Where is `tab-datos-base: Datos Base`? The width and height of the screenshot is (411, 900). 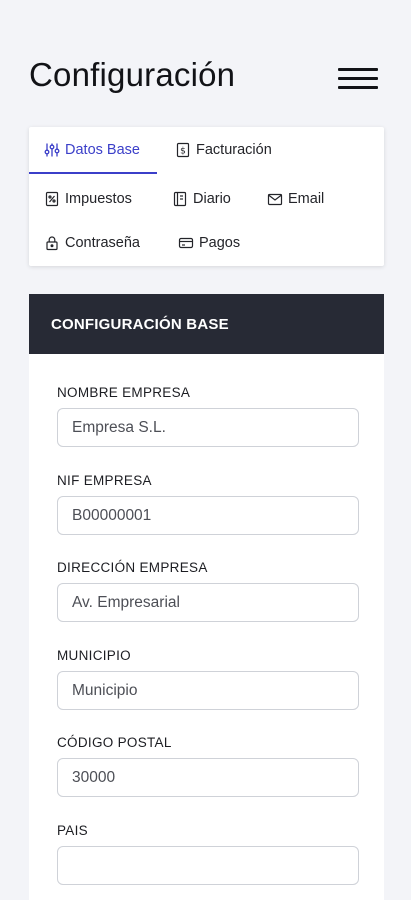
tab-datos-base: Datos Base is located at coordinates (92, 150).